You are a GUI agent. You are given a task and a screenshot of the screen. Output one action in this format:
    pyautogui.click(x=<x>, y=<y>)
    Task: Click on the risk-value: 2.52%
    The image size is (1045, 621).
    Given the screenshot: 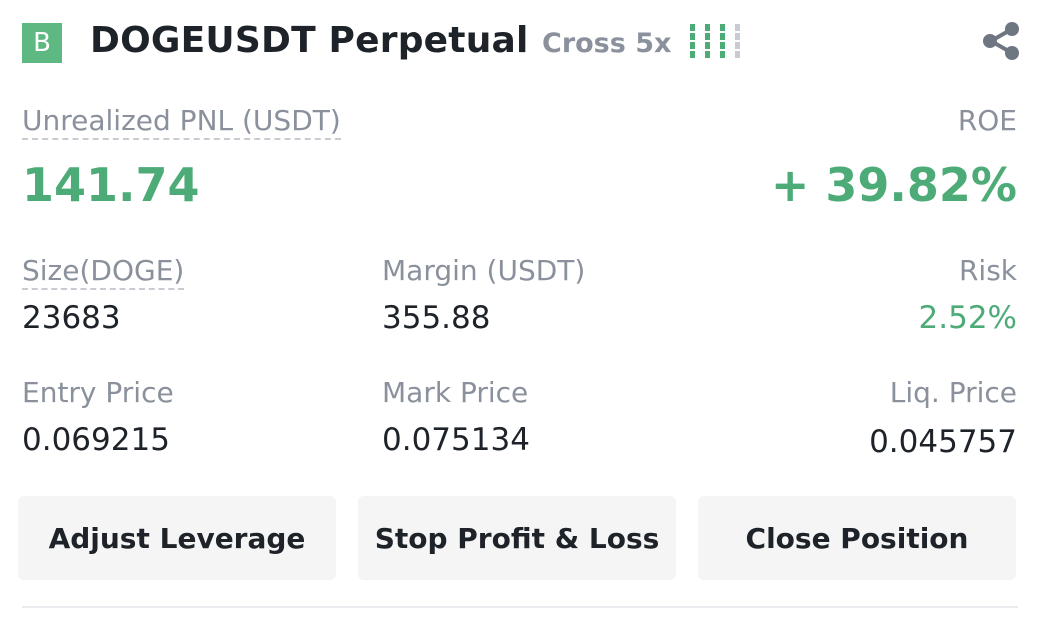 What is the action you would take?
    pyautogui.click(x=967, y=318)
    